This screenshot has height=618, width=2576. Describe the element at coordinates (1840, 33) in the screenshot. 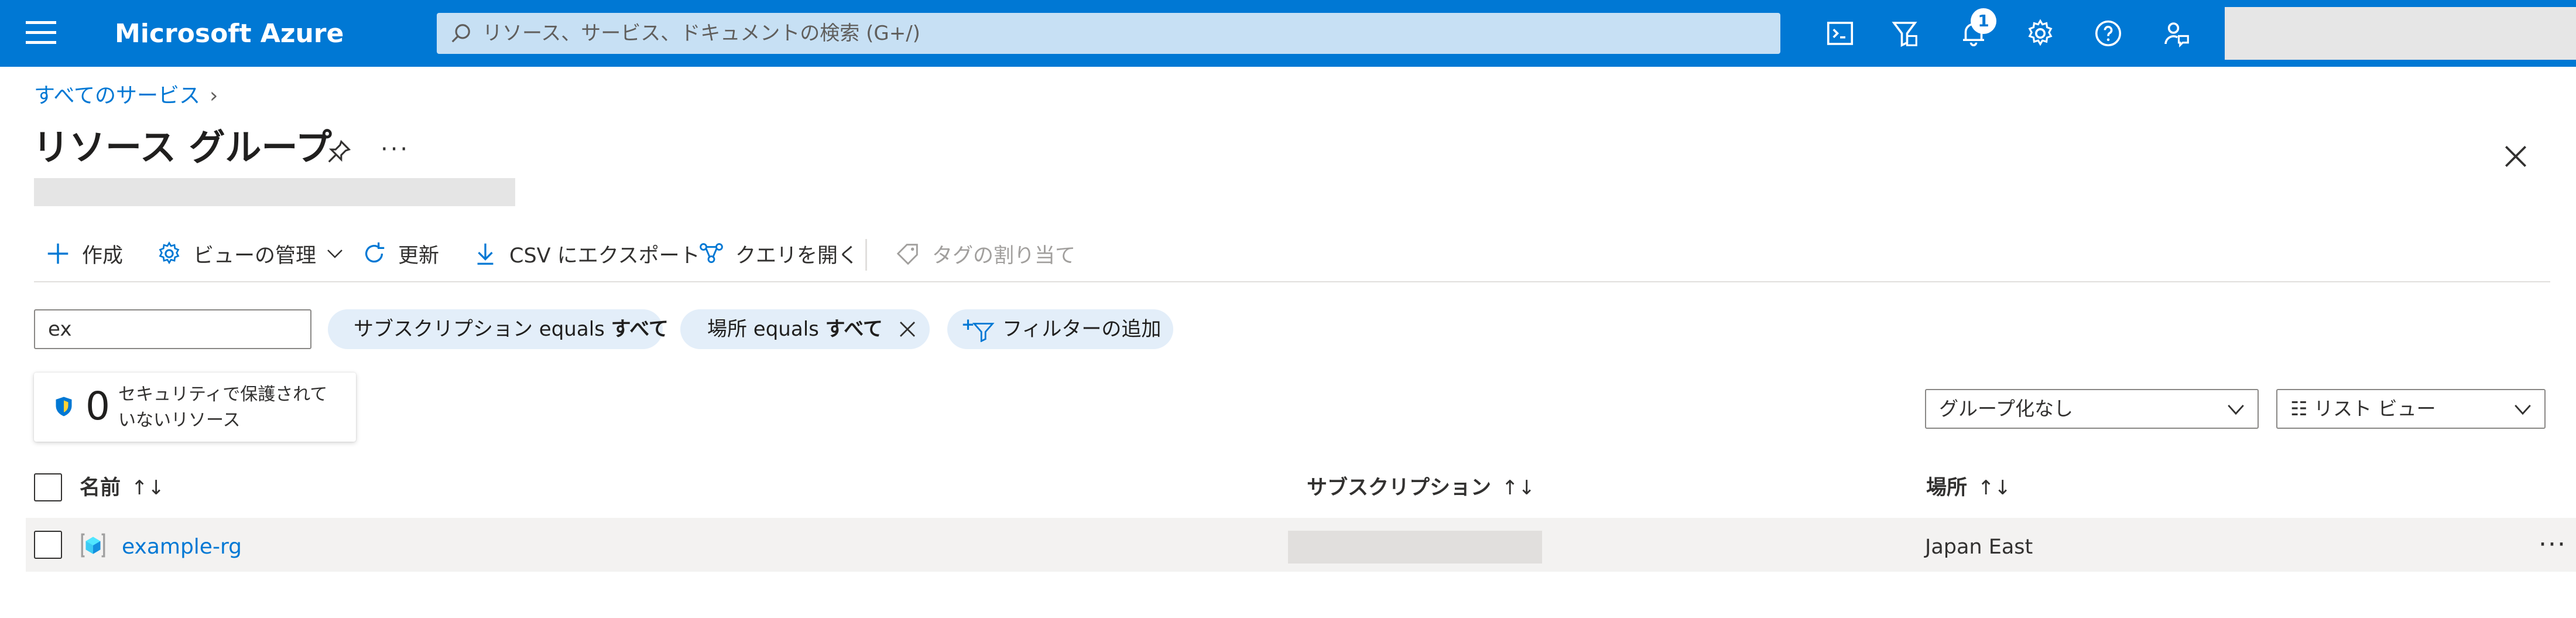

I see `cloud-shell-icon` at that location.